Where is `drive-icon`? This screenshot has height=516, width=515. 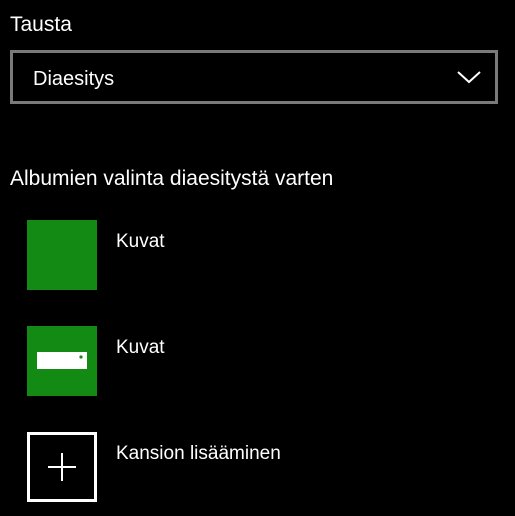
drive-icon is located at coordinates (62, 360).